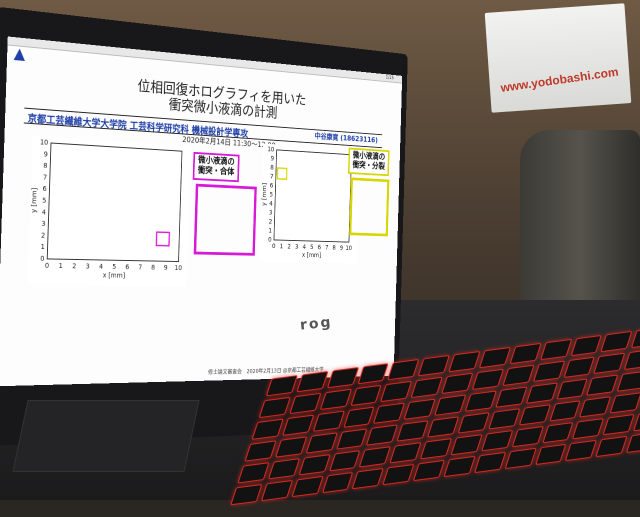 This screenshot has height=517, width=640. I want to click on page-number: 1/15, so click(389, 78).